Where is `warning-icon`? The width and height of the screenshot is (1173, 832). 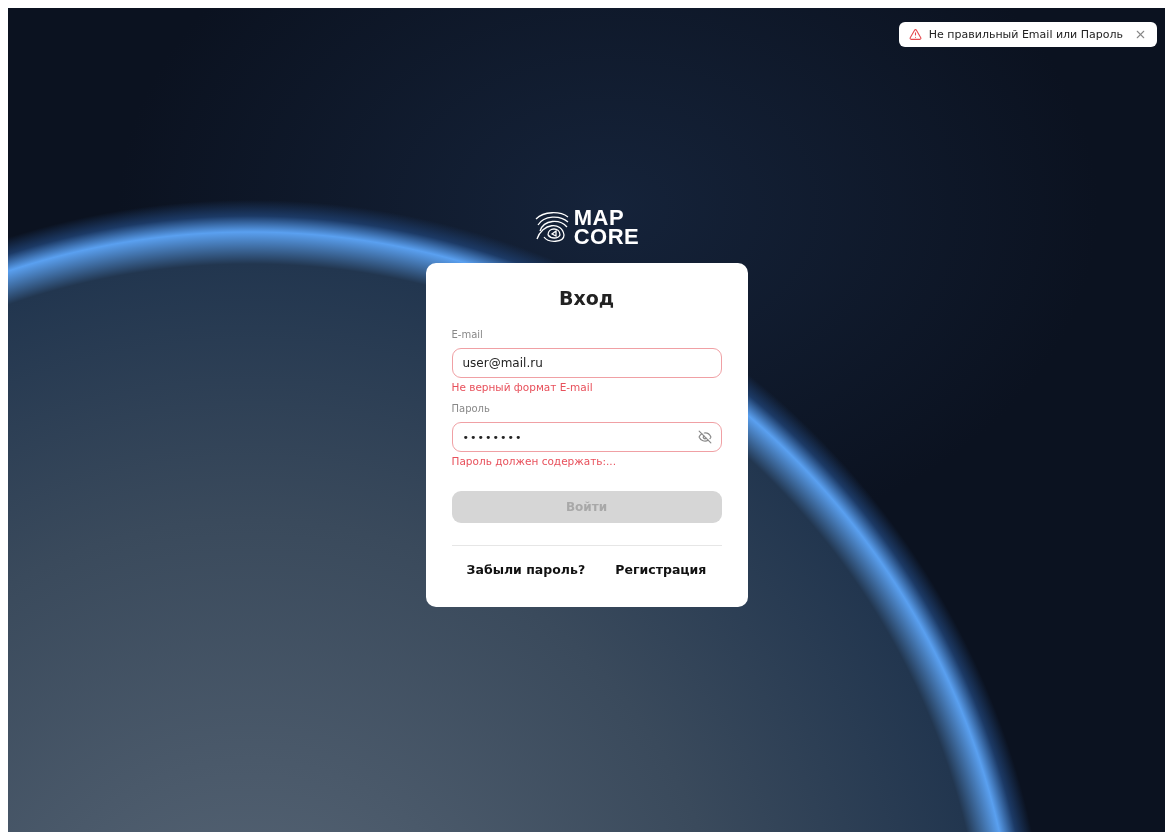
warning-icon is located at coordinates (915, 34).